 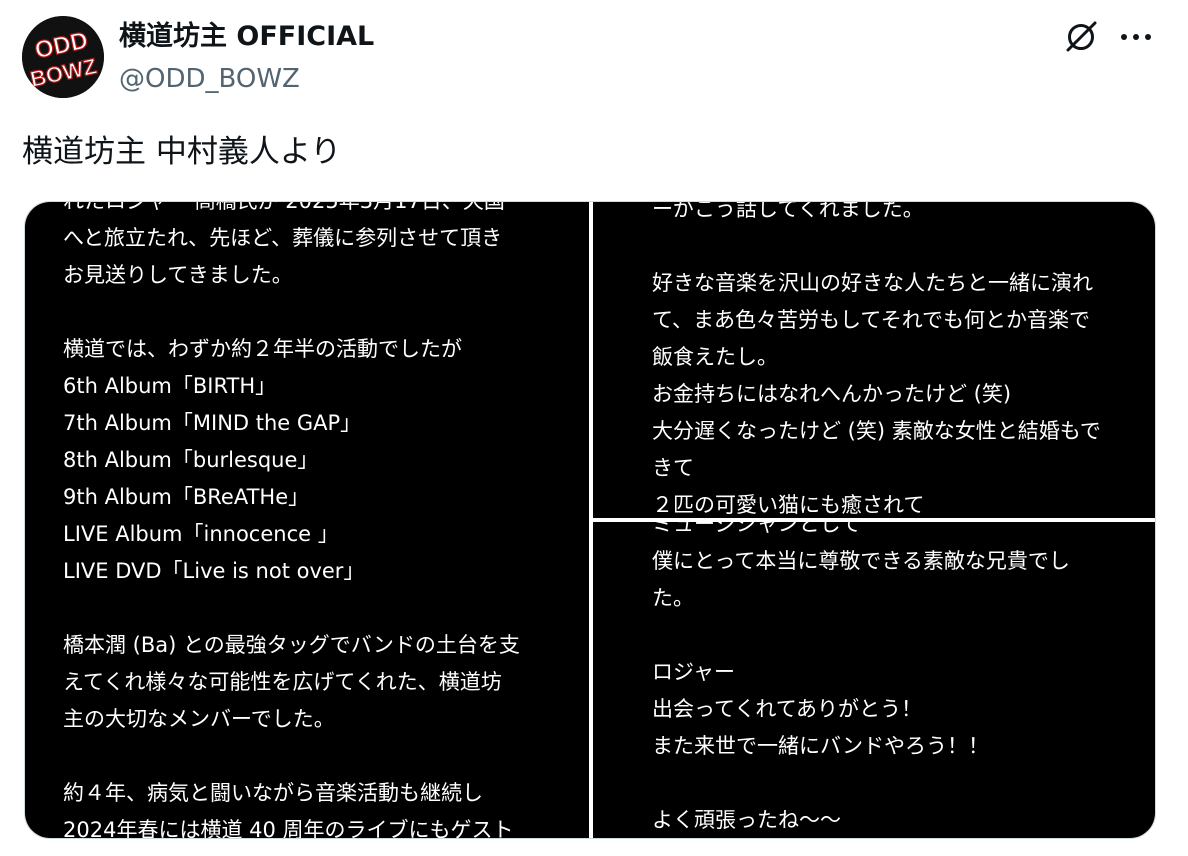 I want to click on image-text-line: ミュージシャンとして, so click(x=756, y=529).